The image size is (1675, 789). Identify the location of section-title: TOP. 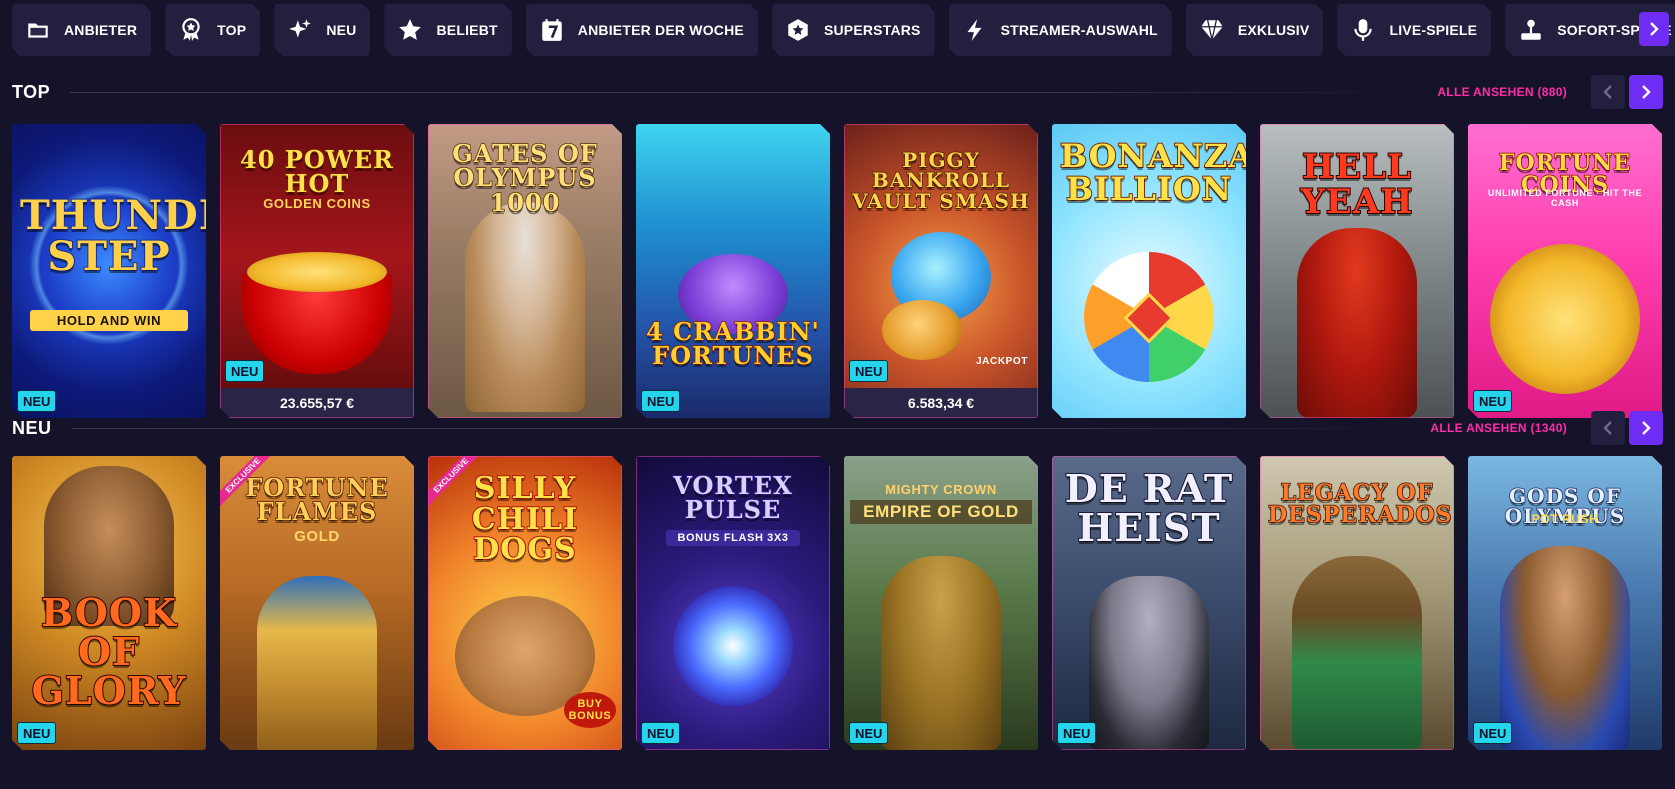
(31, 91).